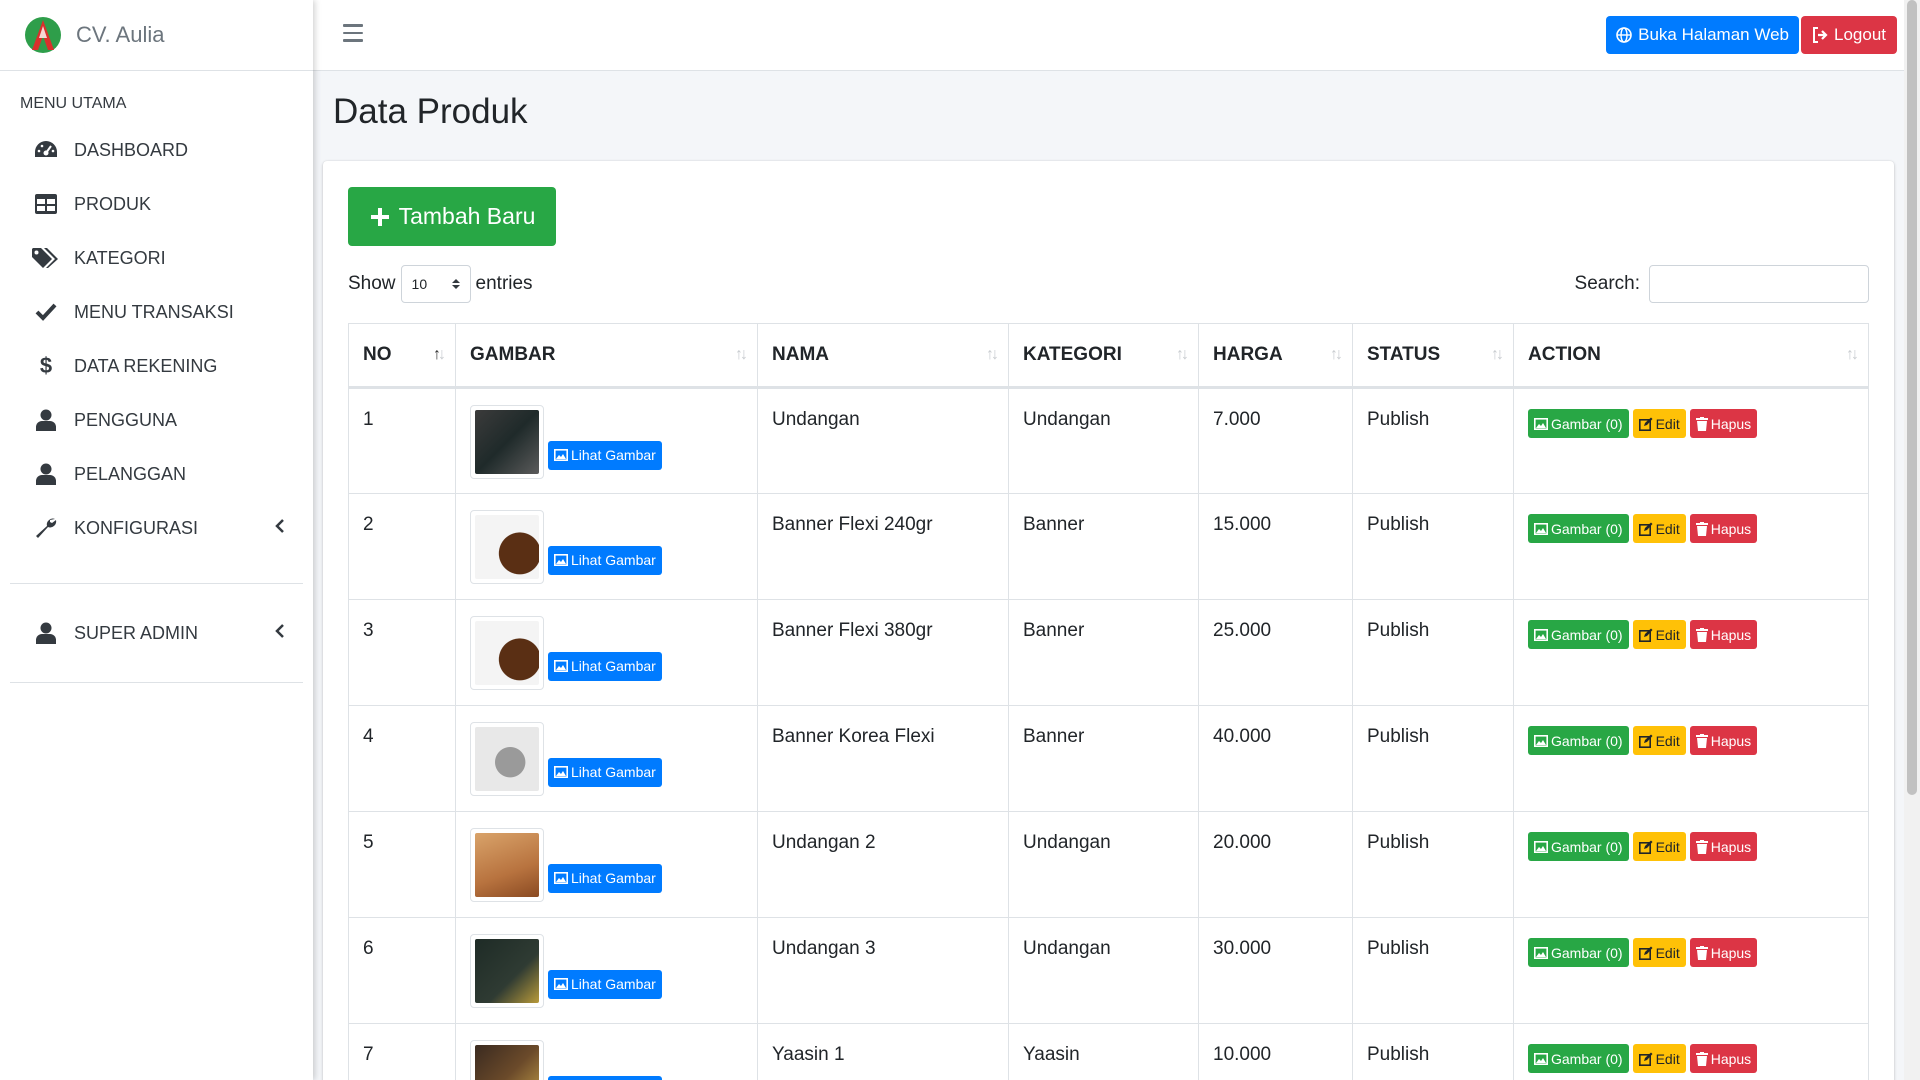 The image size is (1920, 1080). I want to click on tachometer-icon, so click(46, 150).